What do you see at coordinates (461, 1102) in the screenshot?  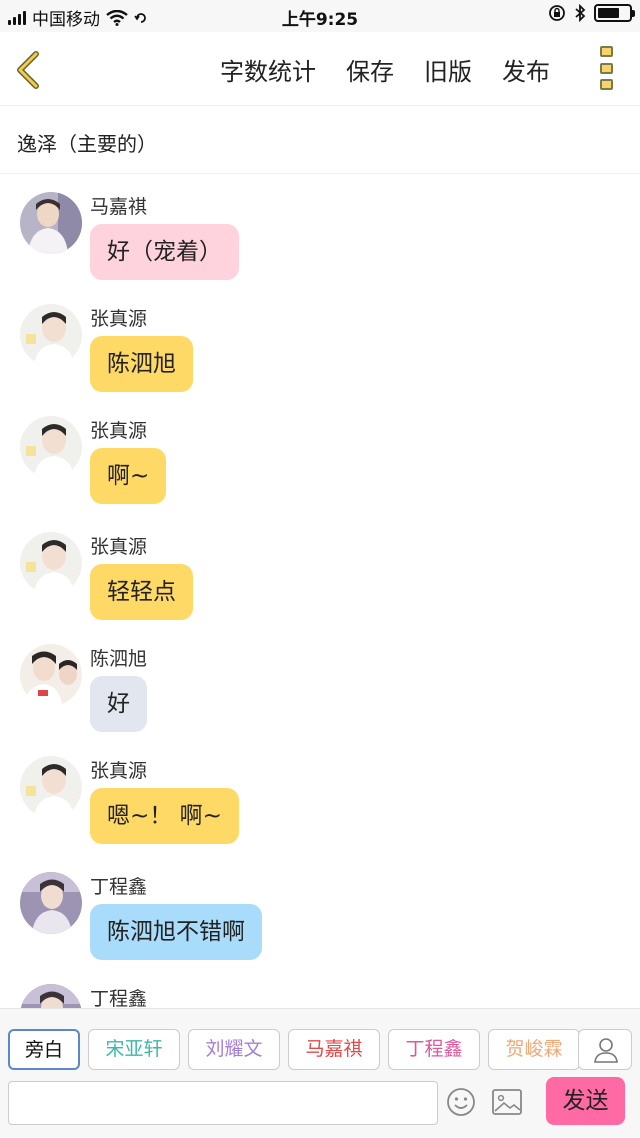 I see `emoji-icon` at bounding box center [461, 1102].